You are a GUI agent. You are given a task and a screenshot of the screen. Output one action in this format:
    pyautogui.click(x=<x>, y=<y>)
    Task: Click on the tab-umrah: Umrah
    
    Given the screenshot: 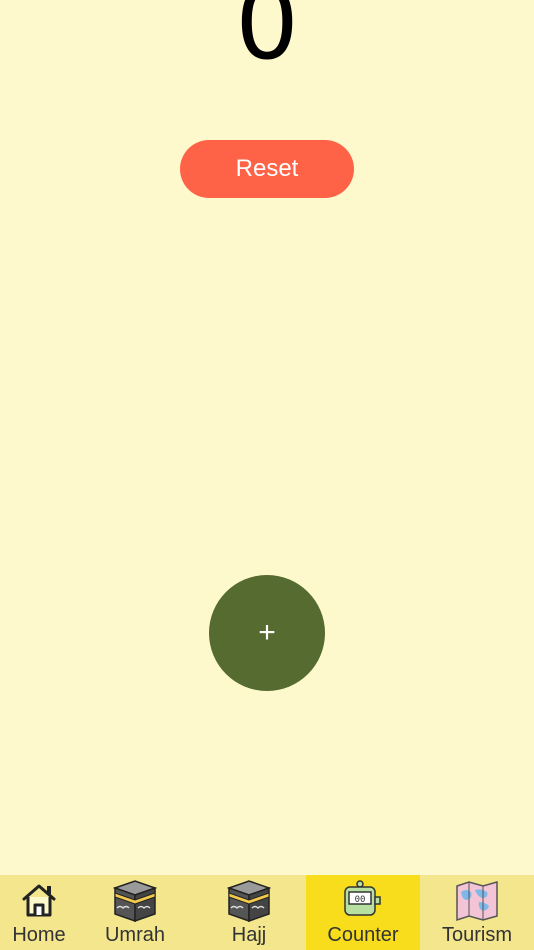 What is the action you would take?
    pyautogui.click(x=135, y=912)
    